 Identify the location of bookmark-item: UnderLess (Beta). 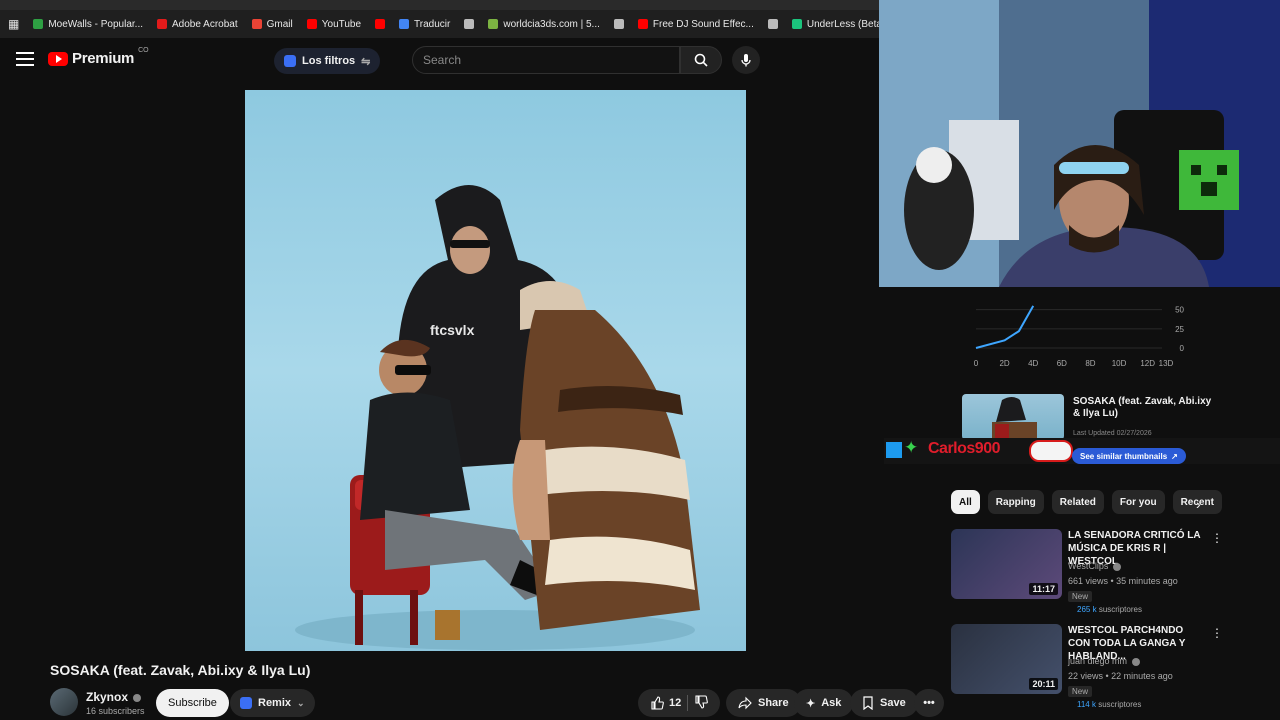
(835, 24).